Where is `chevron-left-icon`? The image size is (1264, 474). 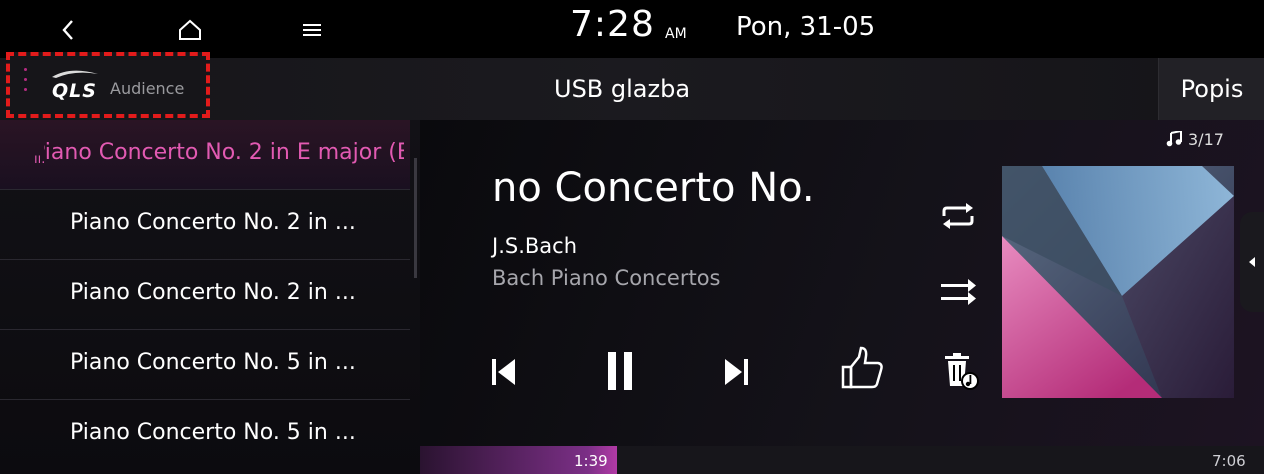 chevron-left-icon is located at coordinates (1252, 262).